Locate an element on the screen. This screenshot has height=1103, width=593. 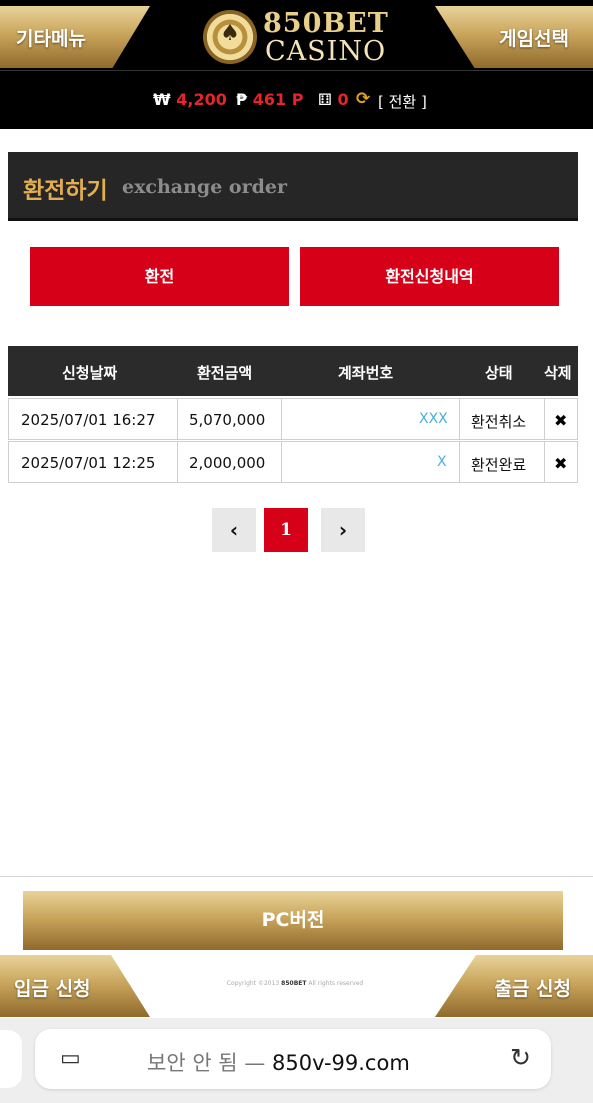
footer-divider is located at coordinates (296, 876).